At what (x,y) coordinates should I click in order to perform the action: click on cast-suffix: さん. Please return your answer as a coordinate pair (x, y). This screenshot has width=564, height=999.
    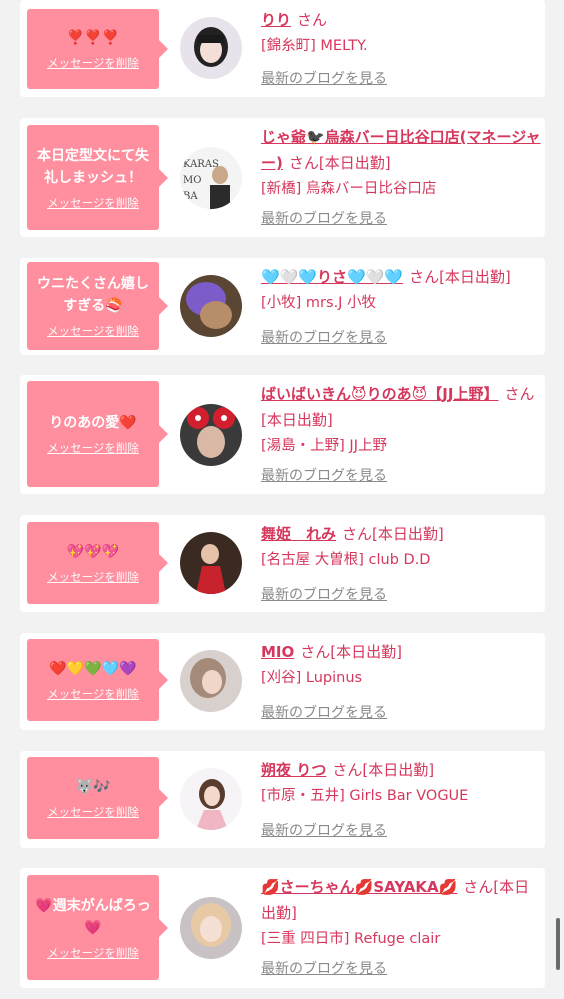
    Looking at the image, I should click on (312, 20).